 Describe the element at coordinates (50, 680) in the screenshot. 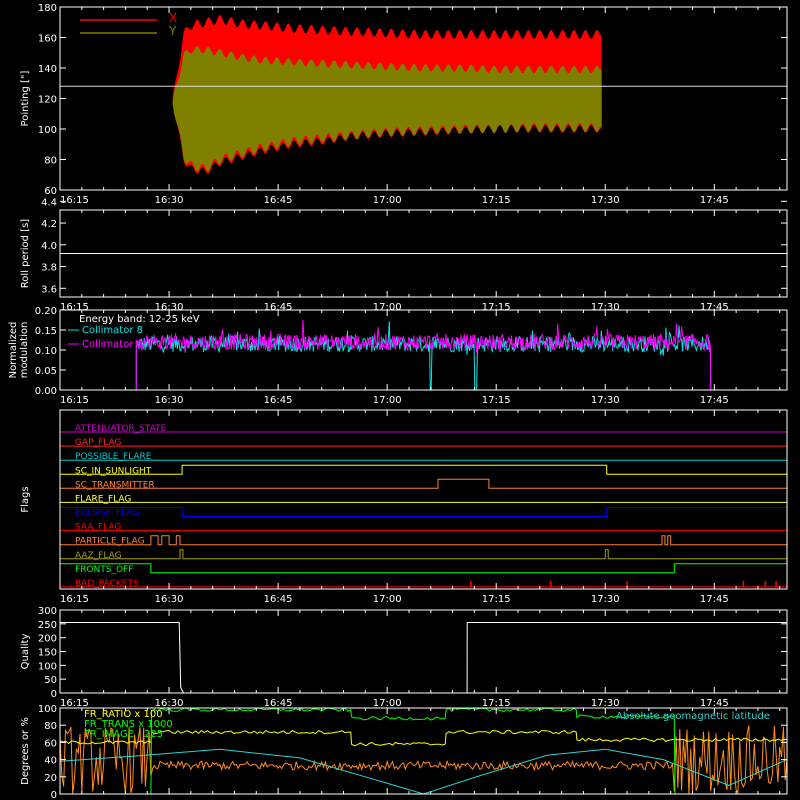

I see `y-tick-label: 50` at that location.